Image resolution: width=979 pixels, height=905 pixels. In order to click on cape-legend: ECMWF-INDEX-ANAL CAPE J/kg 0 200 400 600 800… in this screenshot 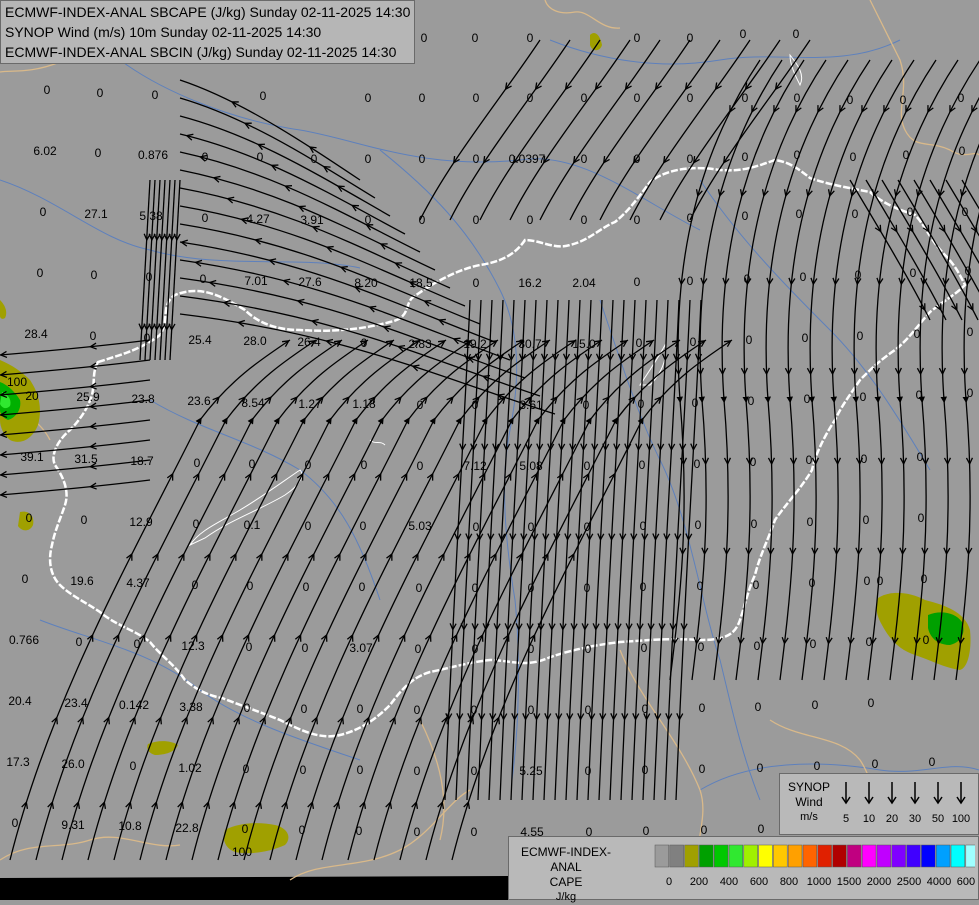, I will do `click(743, 869)`.